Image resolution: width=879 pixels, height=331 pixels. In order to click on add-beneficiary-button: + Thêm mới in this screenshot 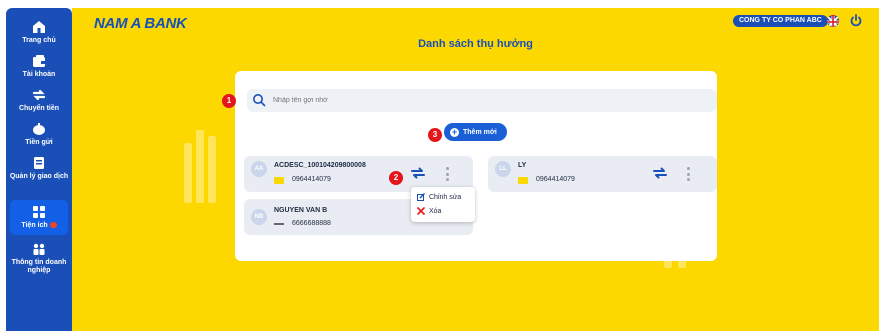, I will do `click(475, 132)`.